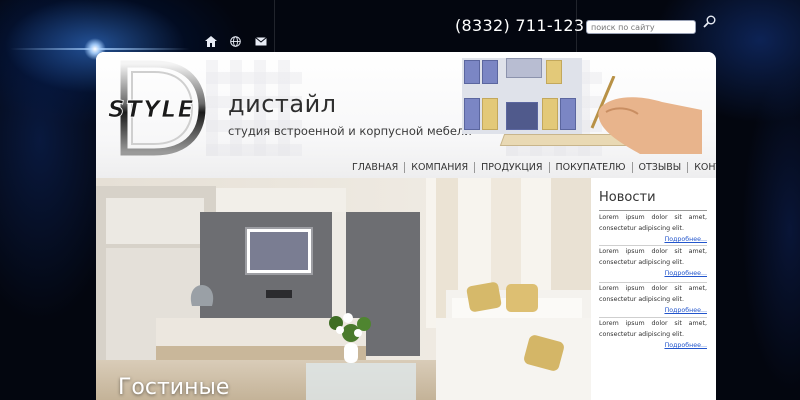 The image size is (800, 400). Describe the element at coordinates (151, 110) in the screenshot. I see `logo-text: STYLE` at that location.